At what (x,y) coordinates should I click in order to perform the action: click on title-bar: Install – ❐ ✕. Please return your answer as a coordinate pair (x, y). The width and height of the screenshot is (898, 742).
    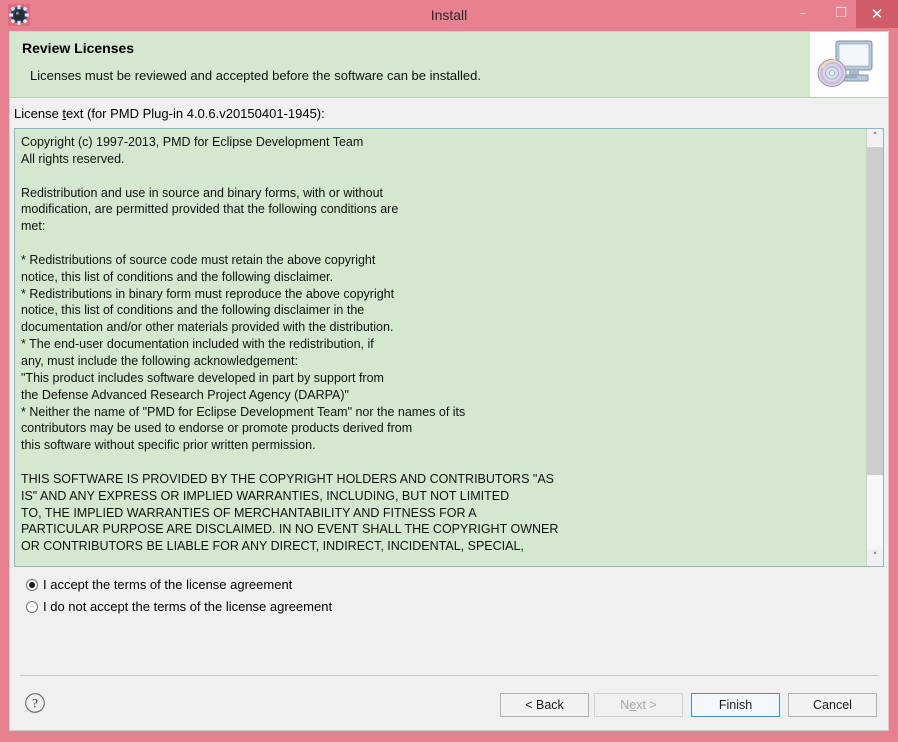
    Looking at the image, I should click on (449, 15).